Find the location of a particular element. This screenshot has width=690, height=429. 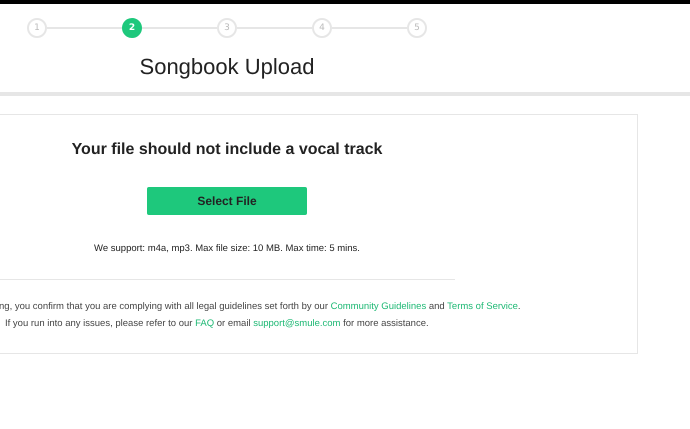

step-indicator: 3 is located at coordinates (227, 28).